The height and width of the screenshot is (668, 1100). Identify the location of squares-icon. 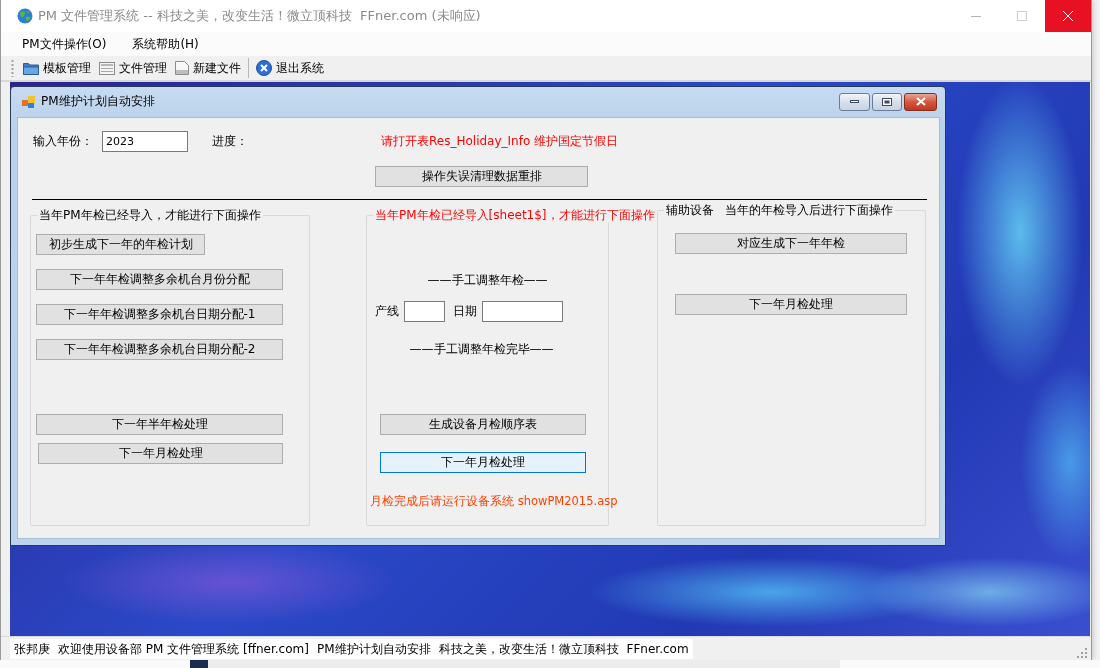
(29, 101).